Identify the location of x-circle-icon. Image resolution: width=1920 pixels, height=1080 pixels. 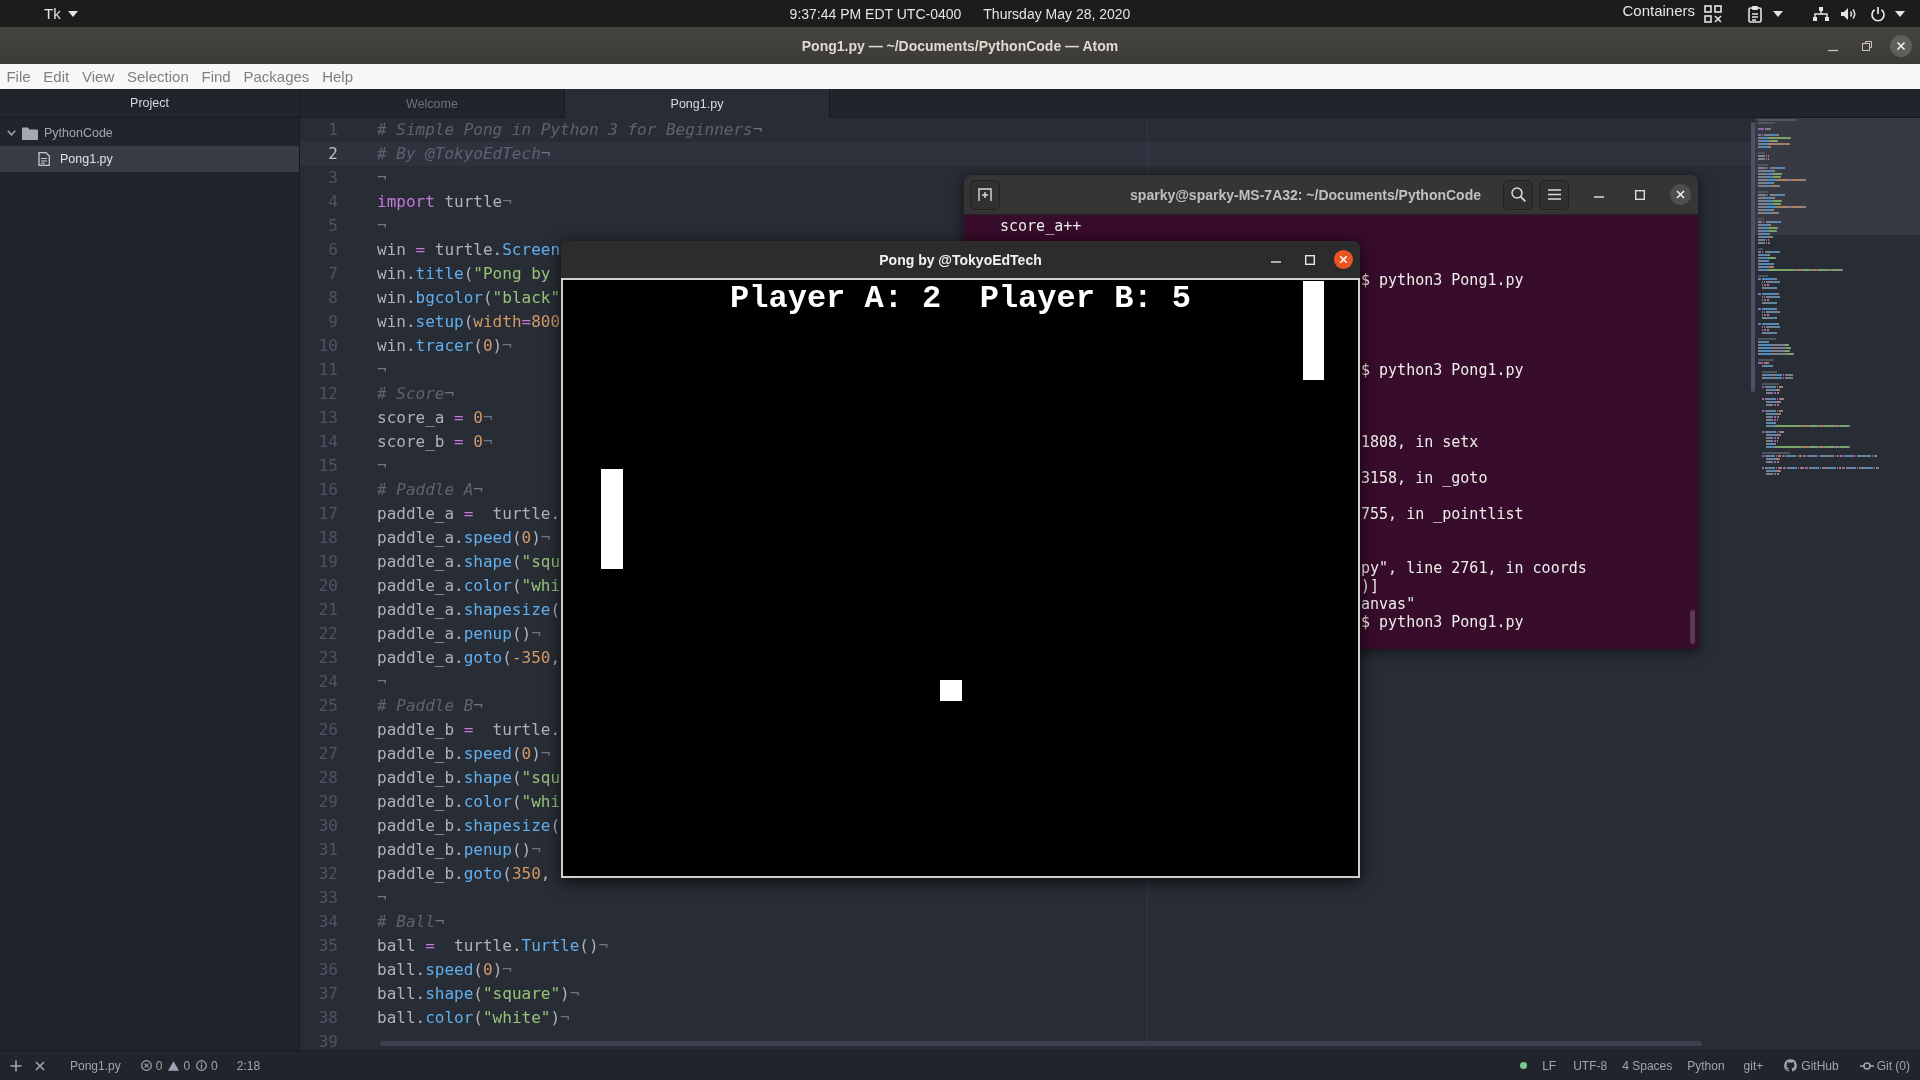
(146, 1065).